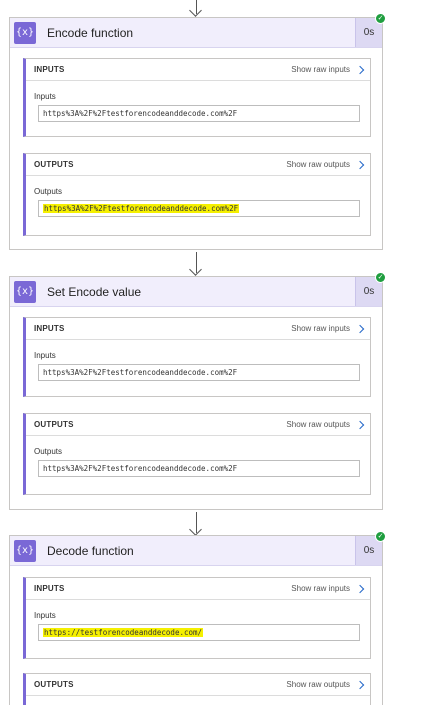 Image resolution: width=422 pixels, height=705 pixels. What do you see at coordinates (123, 632) in the screenshot?
I see `field-value-highlighted: https://testforencodeanddecode.com/` at bounding box center [123, 632].